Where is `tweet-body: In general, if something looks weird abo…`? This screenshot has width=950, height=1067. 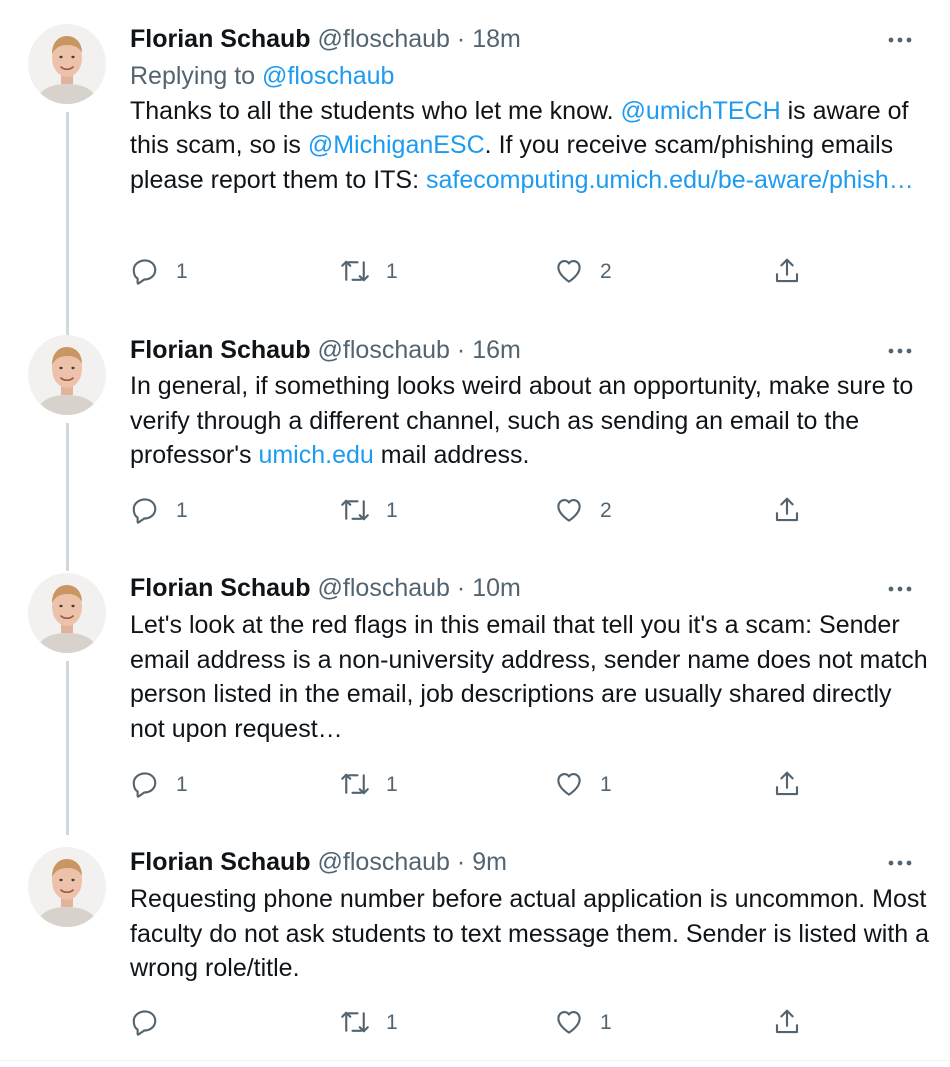
tweet-body: In general, if something looks weird abo… is located at coordinates (530, 421).